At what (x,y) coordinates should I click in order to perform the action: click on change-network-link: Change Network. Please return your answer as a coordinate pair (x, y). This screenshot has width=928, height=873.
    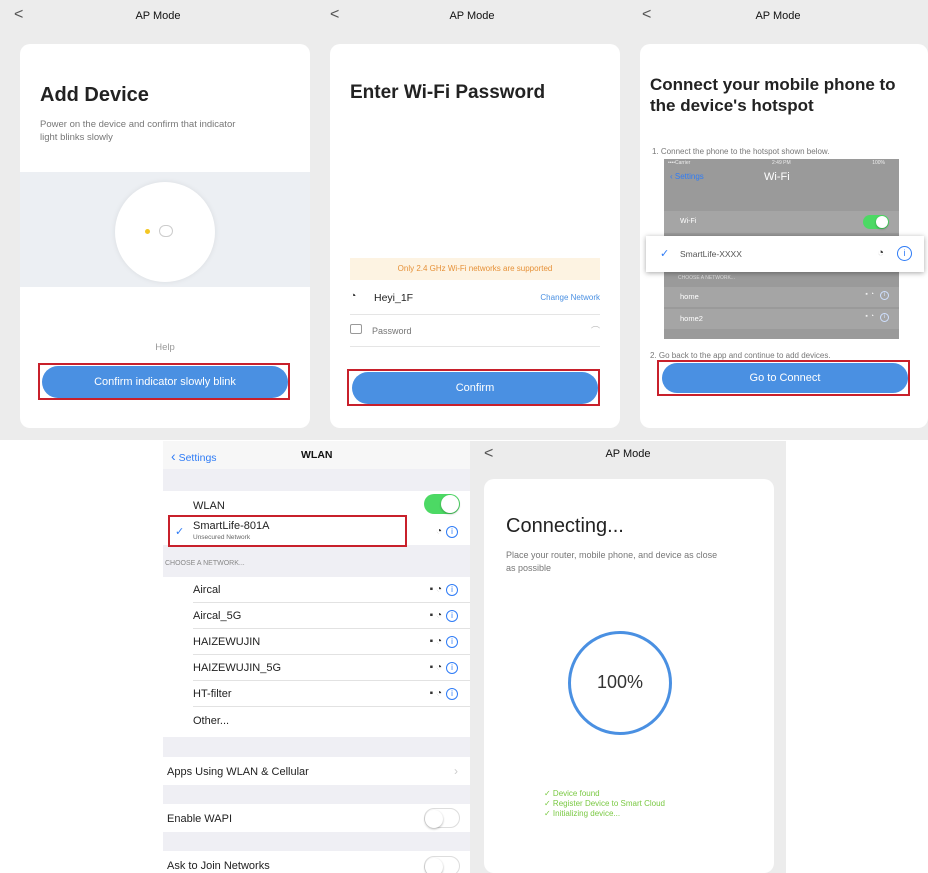
    Looking at the image, I should click on (570, 297).